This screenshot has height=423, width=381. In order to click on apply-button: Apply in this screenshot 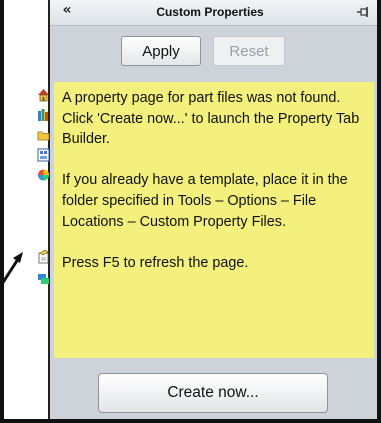, I will do `click(161, 51)`.